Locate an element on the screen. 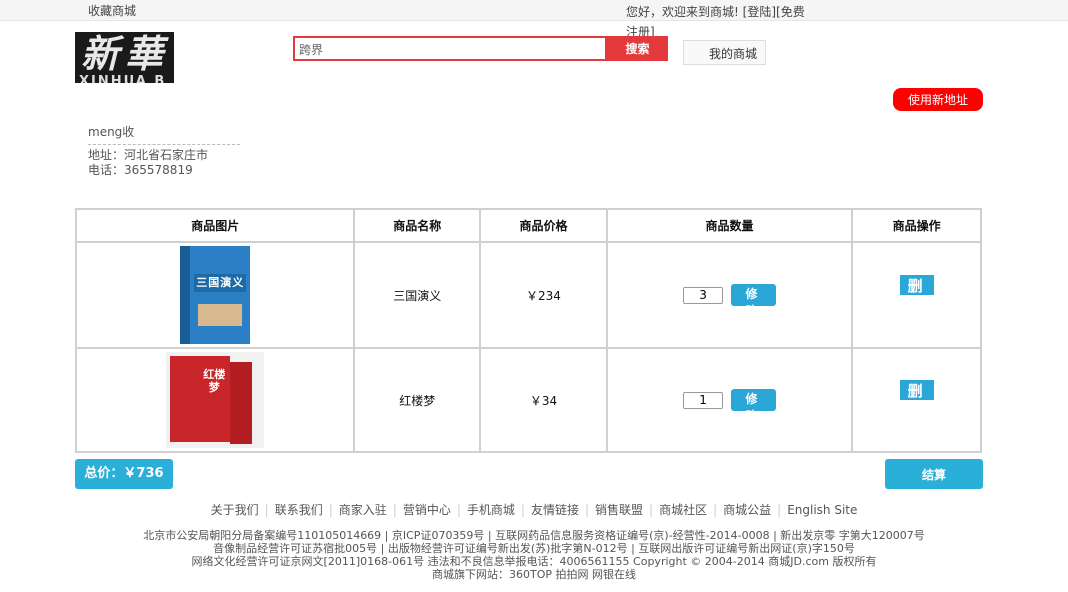  column-header: 商品操作 is located at coordinates (916, 225).